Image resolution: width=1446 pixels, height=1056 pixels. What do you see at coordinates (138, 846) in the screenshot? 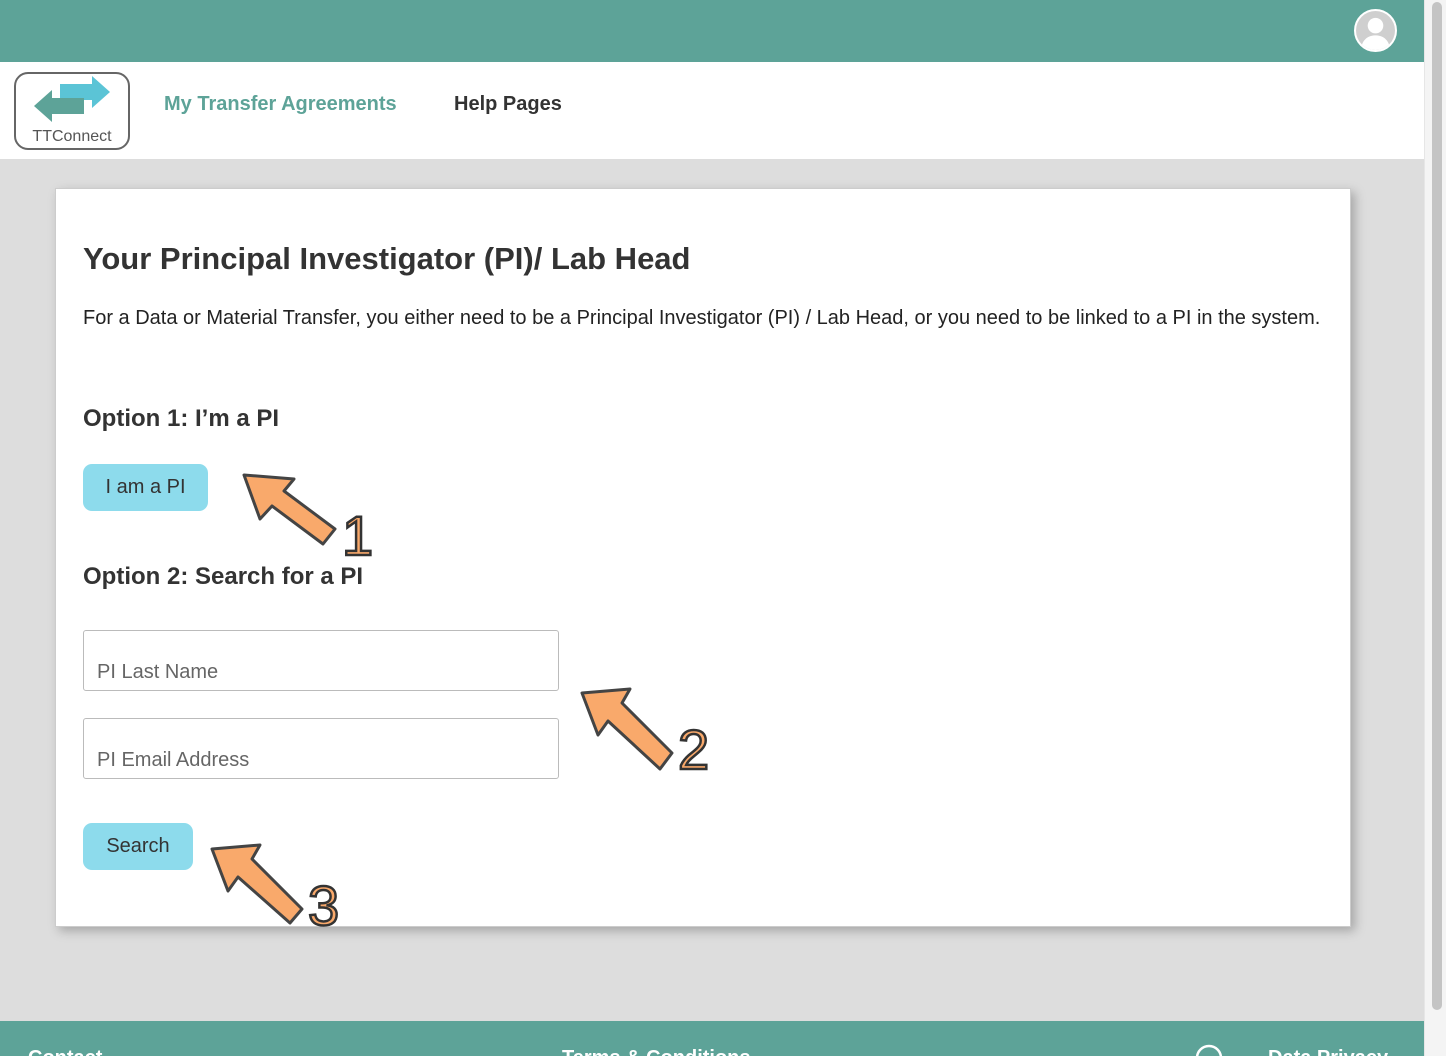
I see `search-button: Search` at bounding box center [138, 846].